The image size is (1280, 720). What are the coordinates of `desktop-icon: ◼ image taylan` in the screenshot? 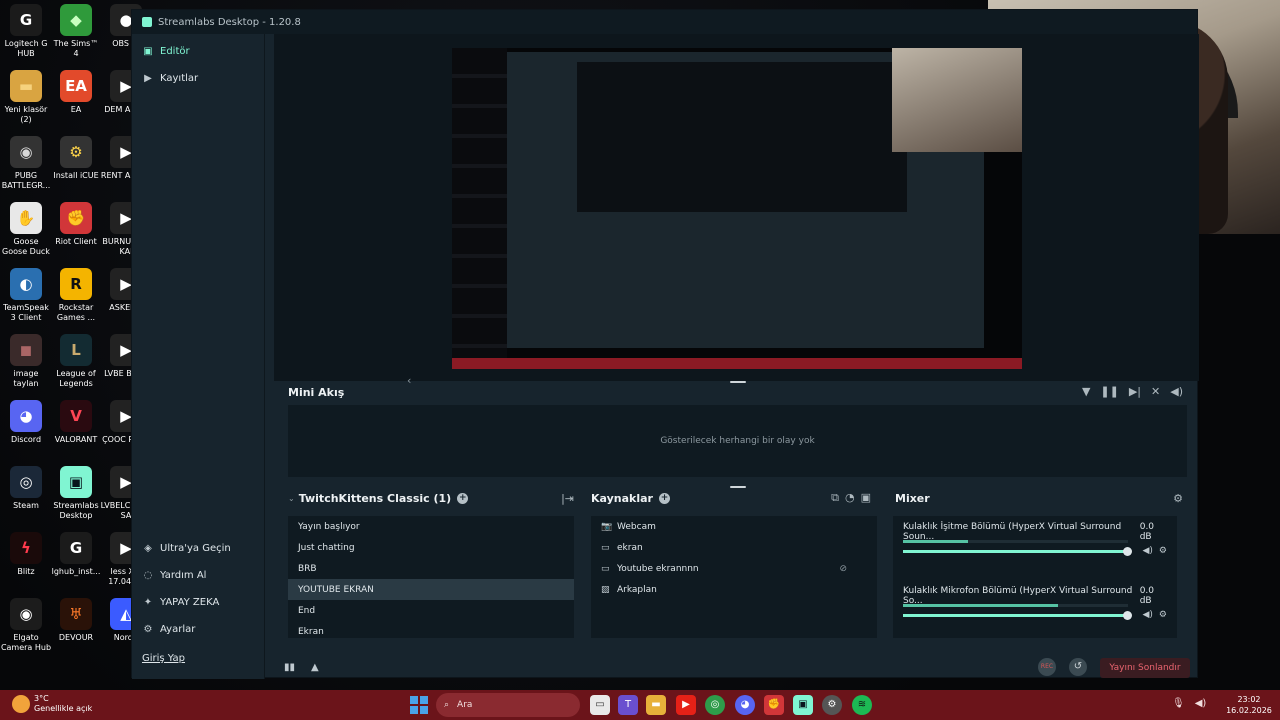 It's located at (26, 361).